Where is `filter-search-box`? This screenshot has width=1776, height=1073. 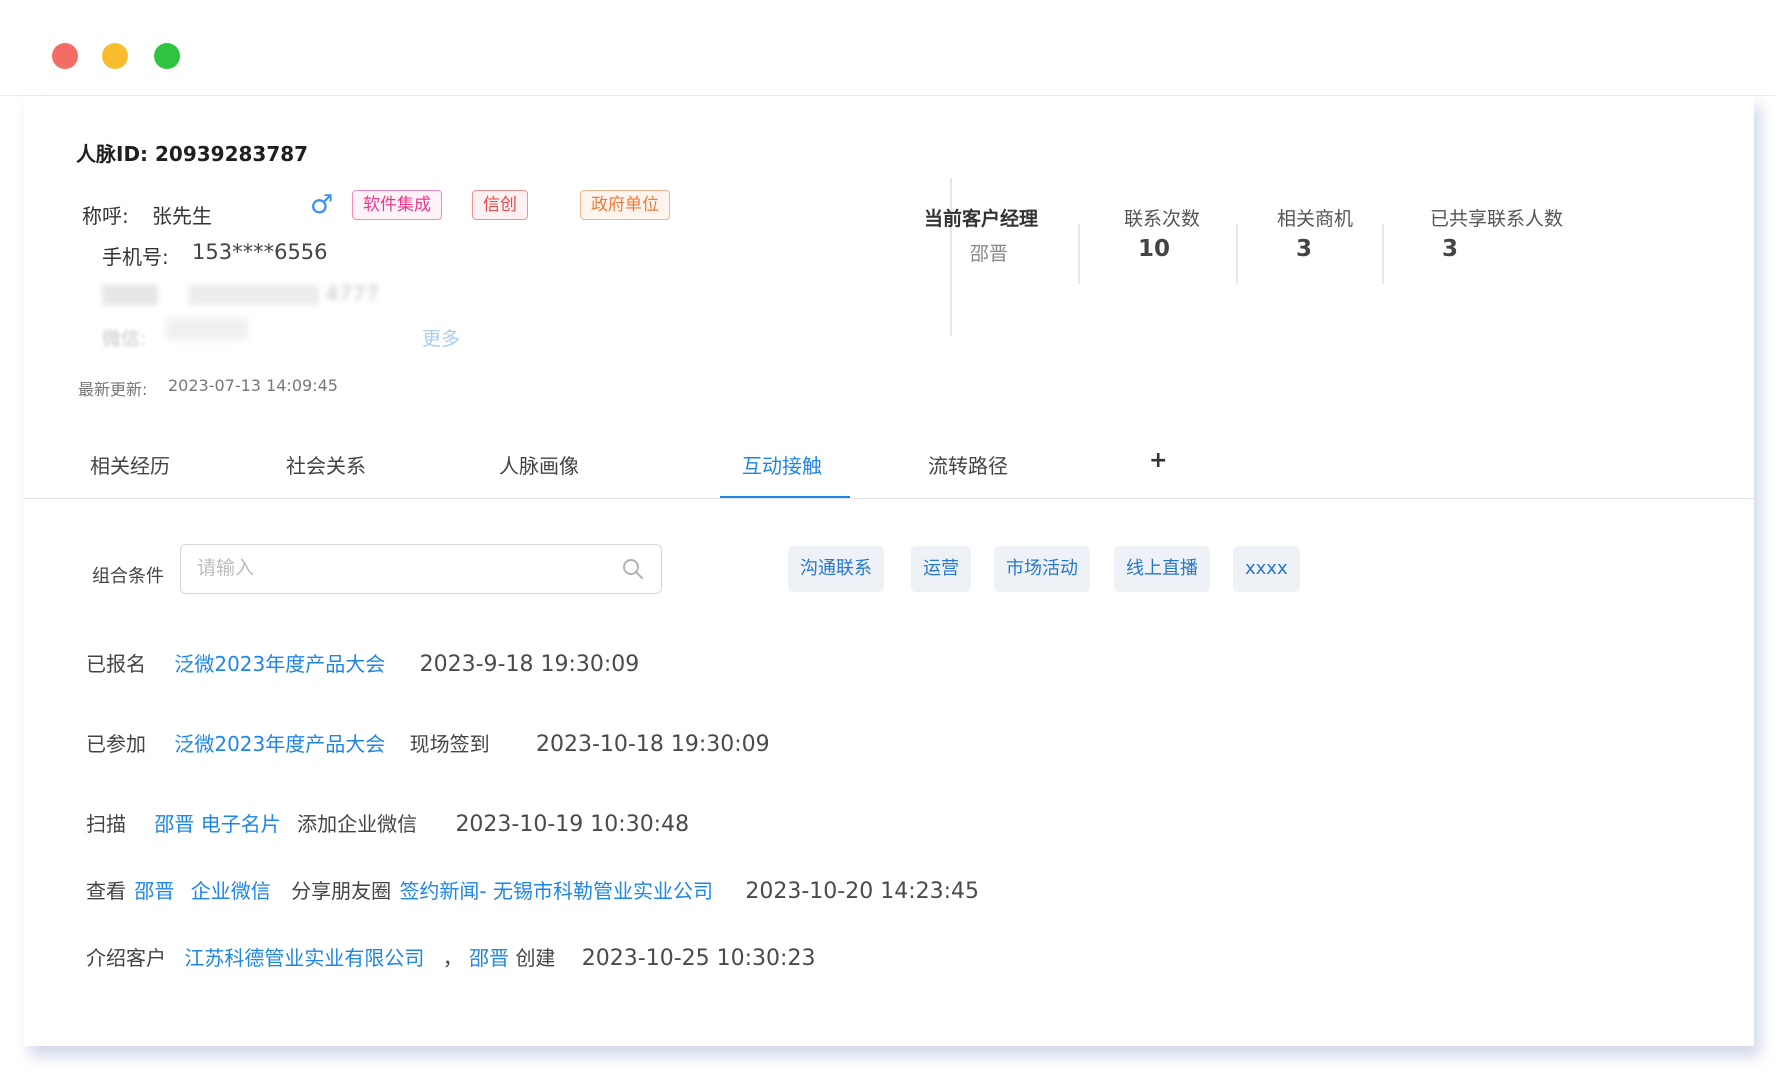
filter-search-box is located at coordinates (421, 569).